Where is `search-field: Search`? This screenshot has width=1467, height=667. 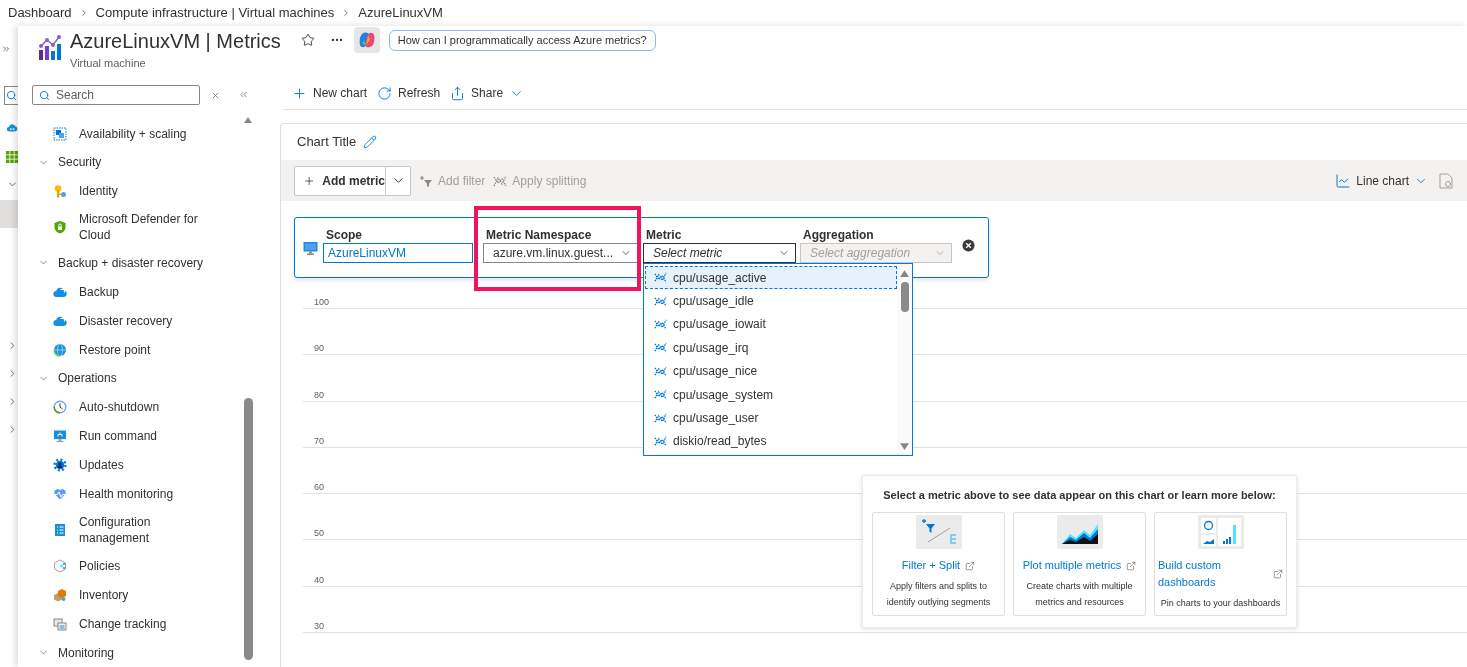
search-field: Search is located at coordinates (116, 95).